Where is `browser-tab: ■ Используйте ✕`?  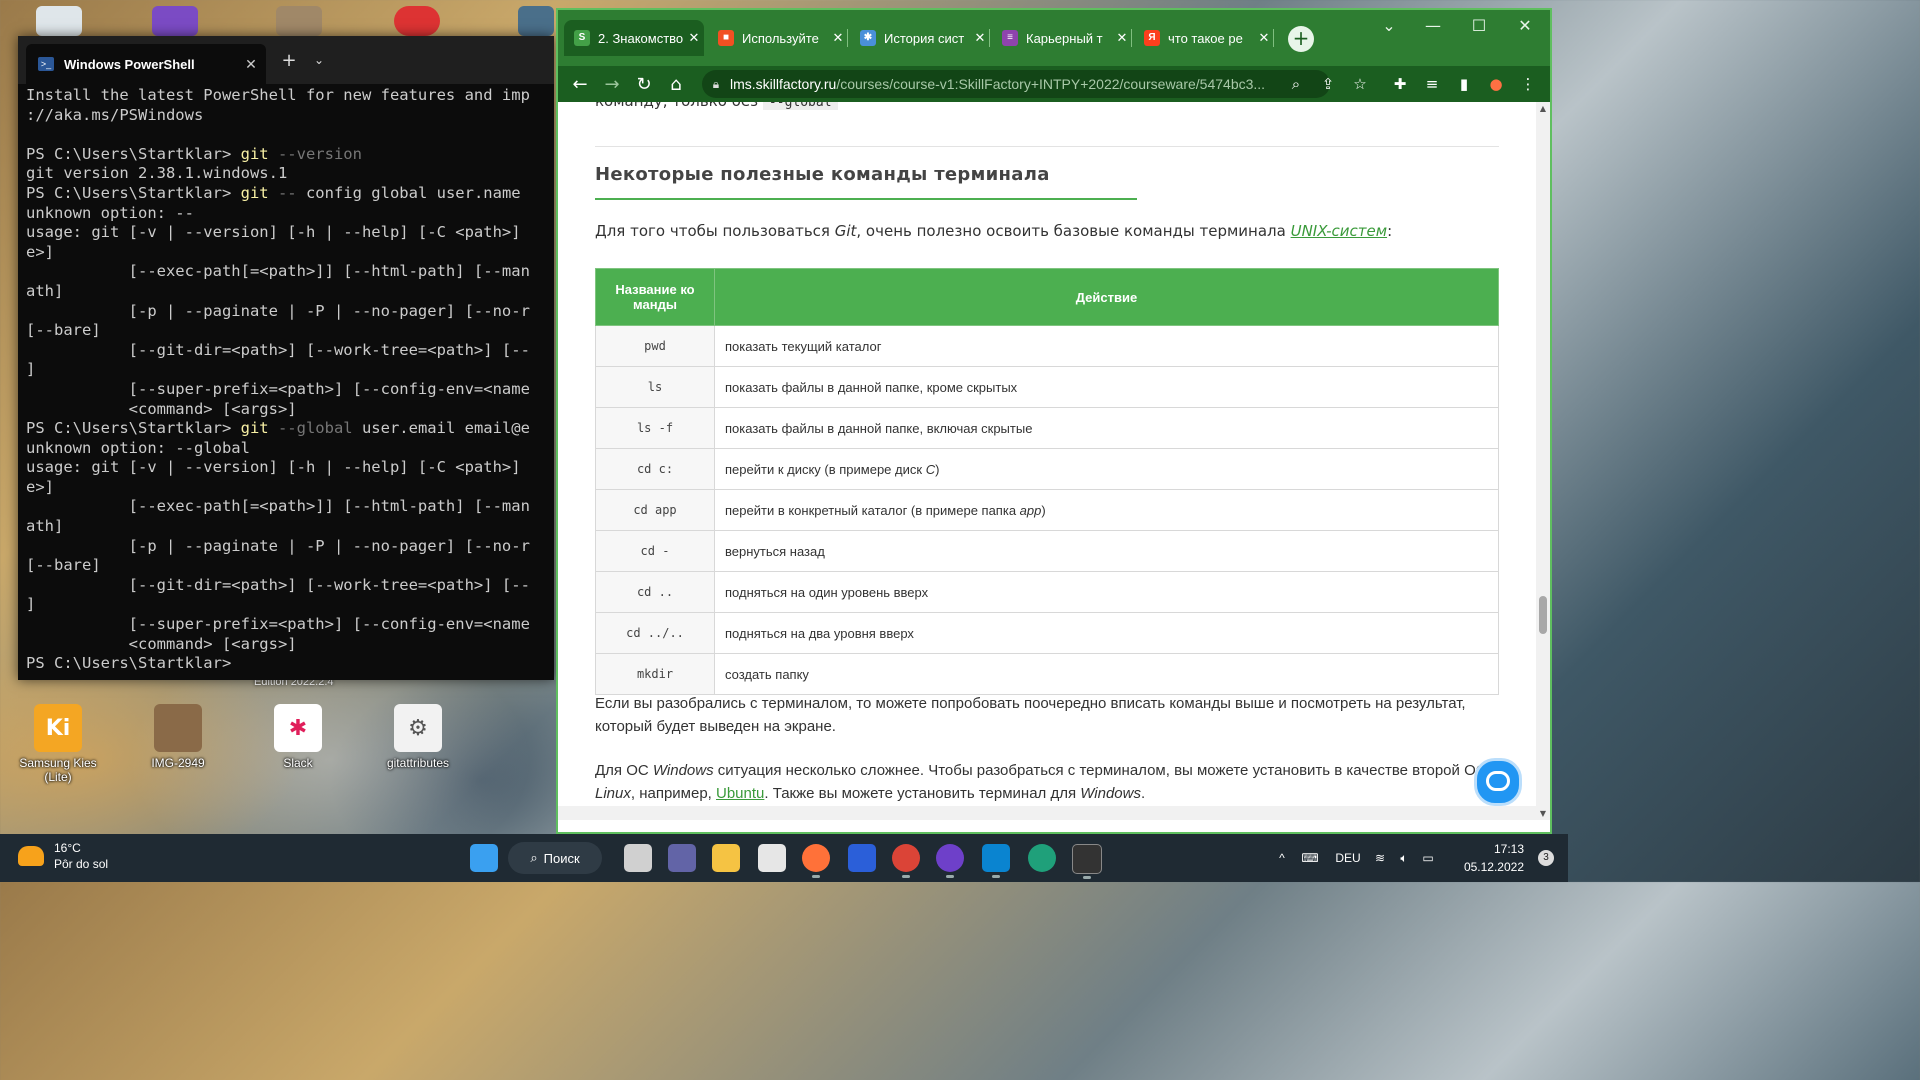 browser-tab: ■ Используйте ✕ is located at coordinates (778, 38).